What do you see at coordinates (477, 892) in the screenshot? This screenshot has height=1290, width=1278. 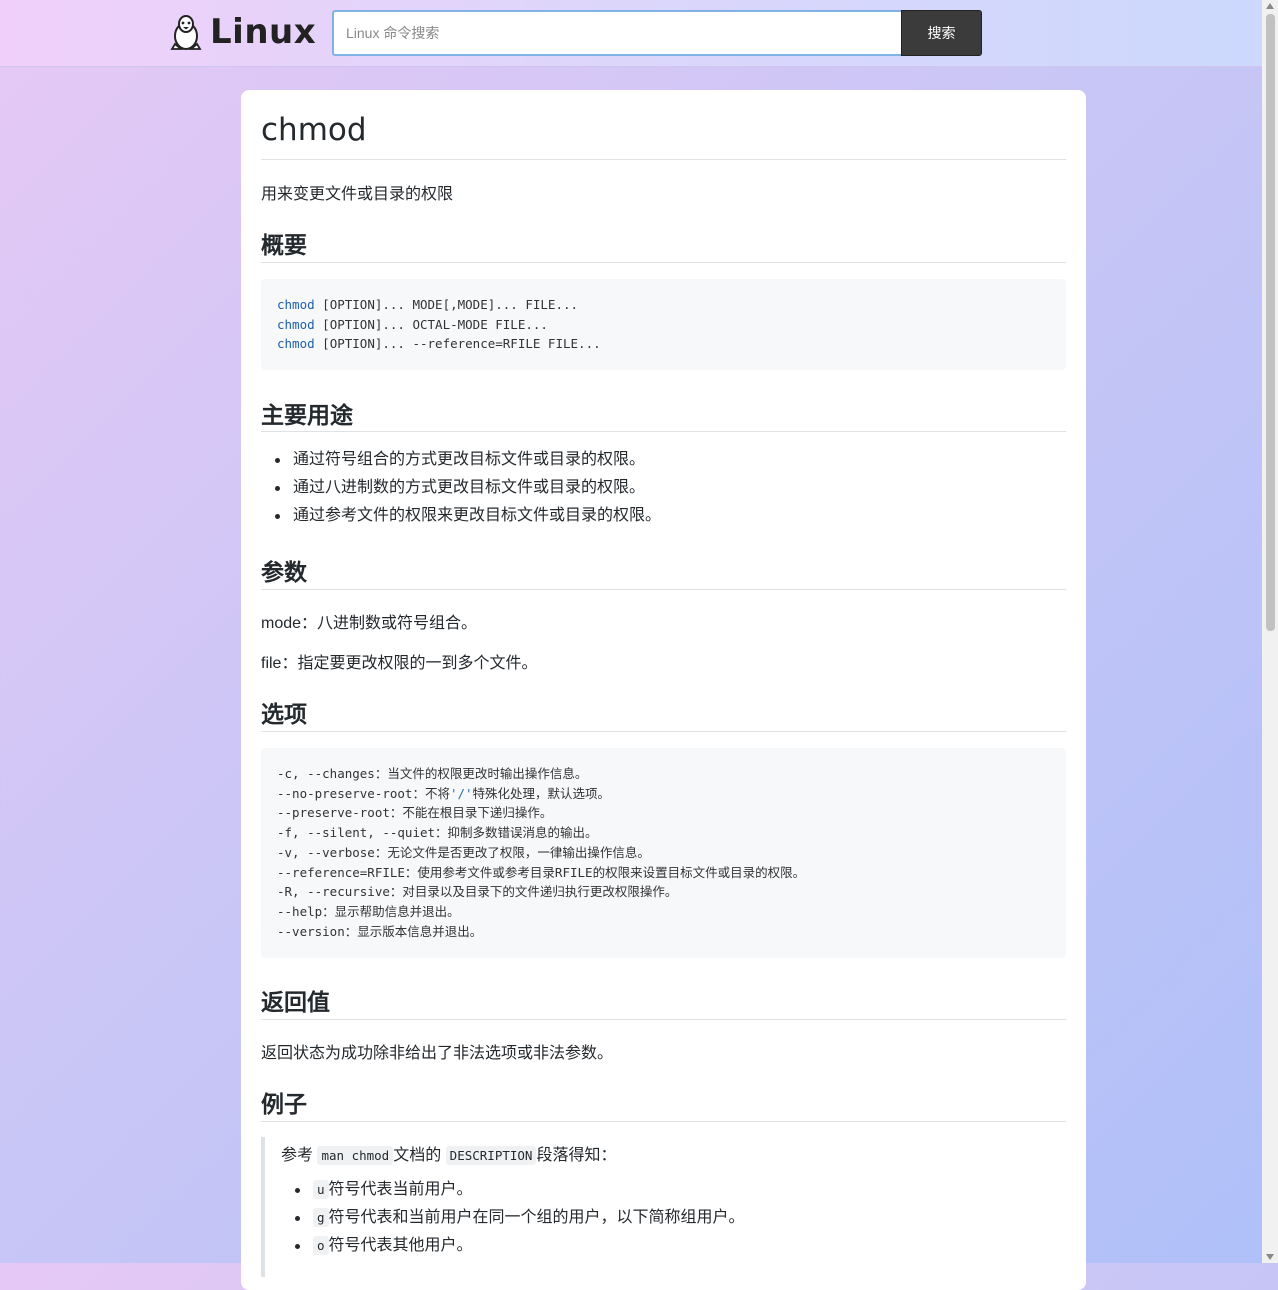 I see `option-line: -R, --recursive：对目录以及目录下的文件递归执行更改权限操作。` at bounding box center [477, 892].